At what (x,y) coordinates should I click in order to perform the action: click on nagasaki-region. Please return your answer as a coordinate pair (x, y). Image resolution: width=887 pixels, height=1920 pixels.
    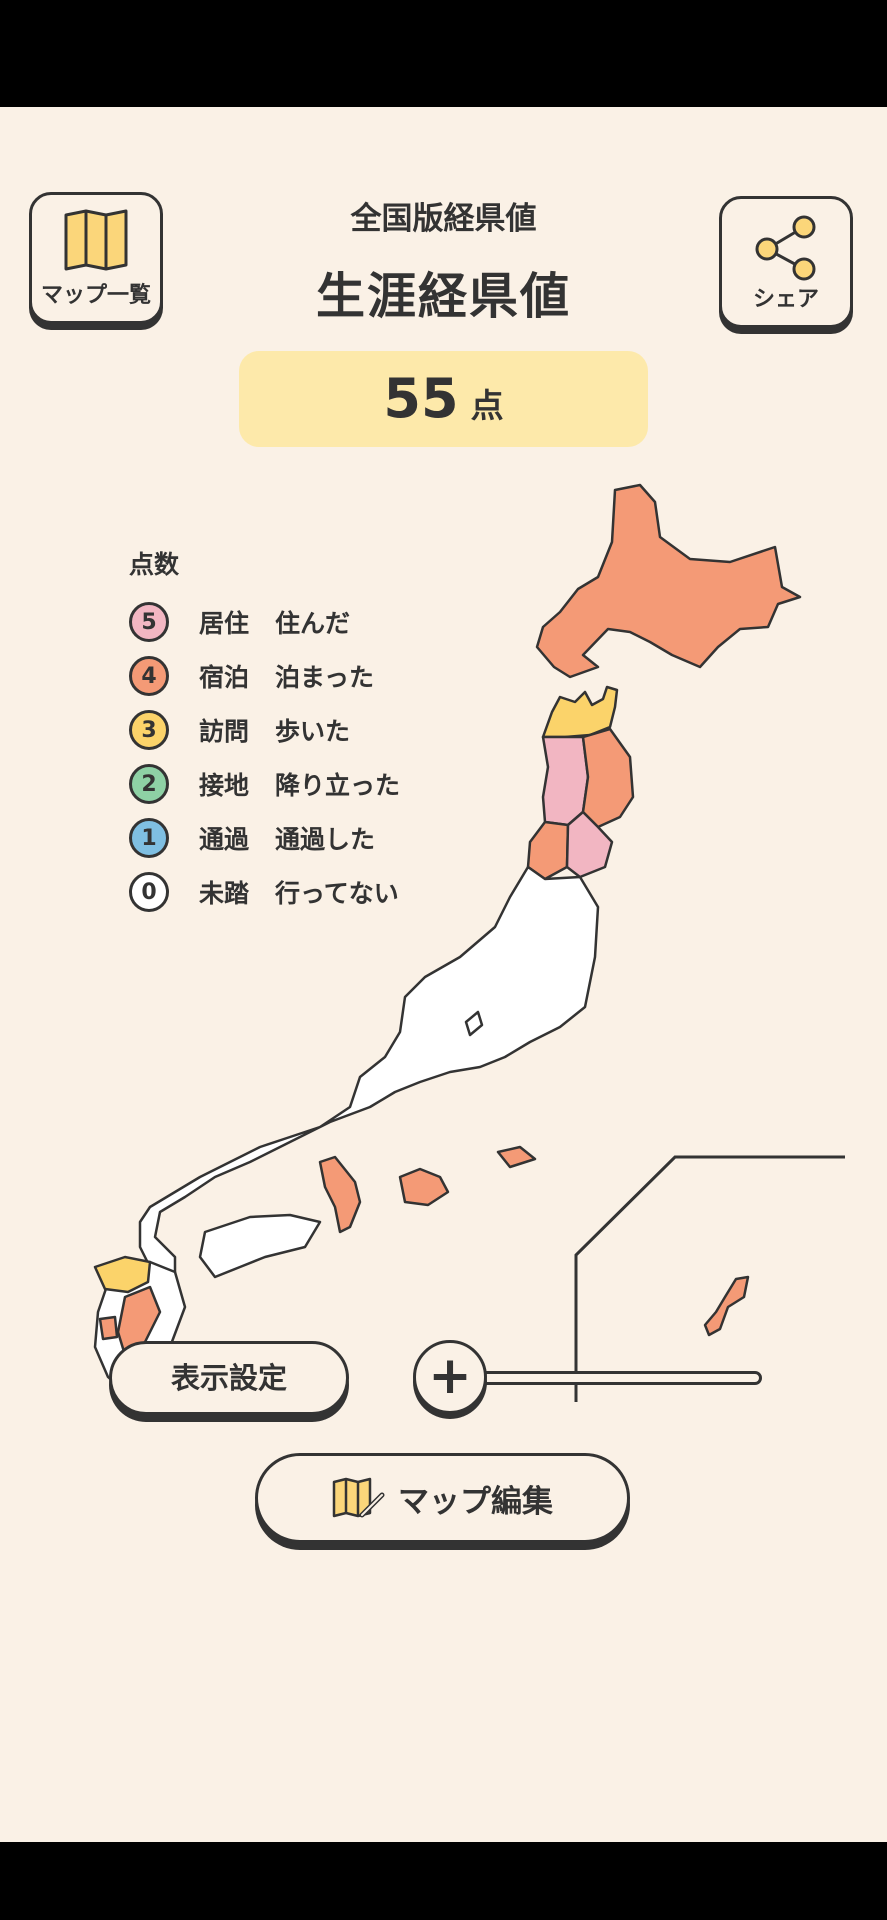
    Looking at the image, I should click on (108, 1328).